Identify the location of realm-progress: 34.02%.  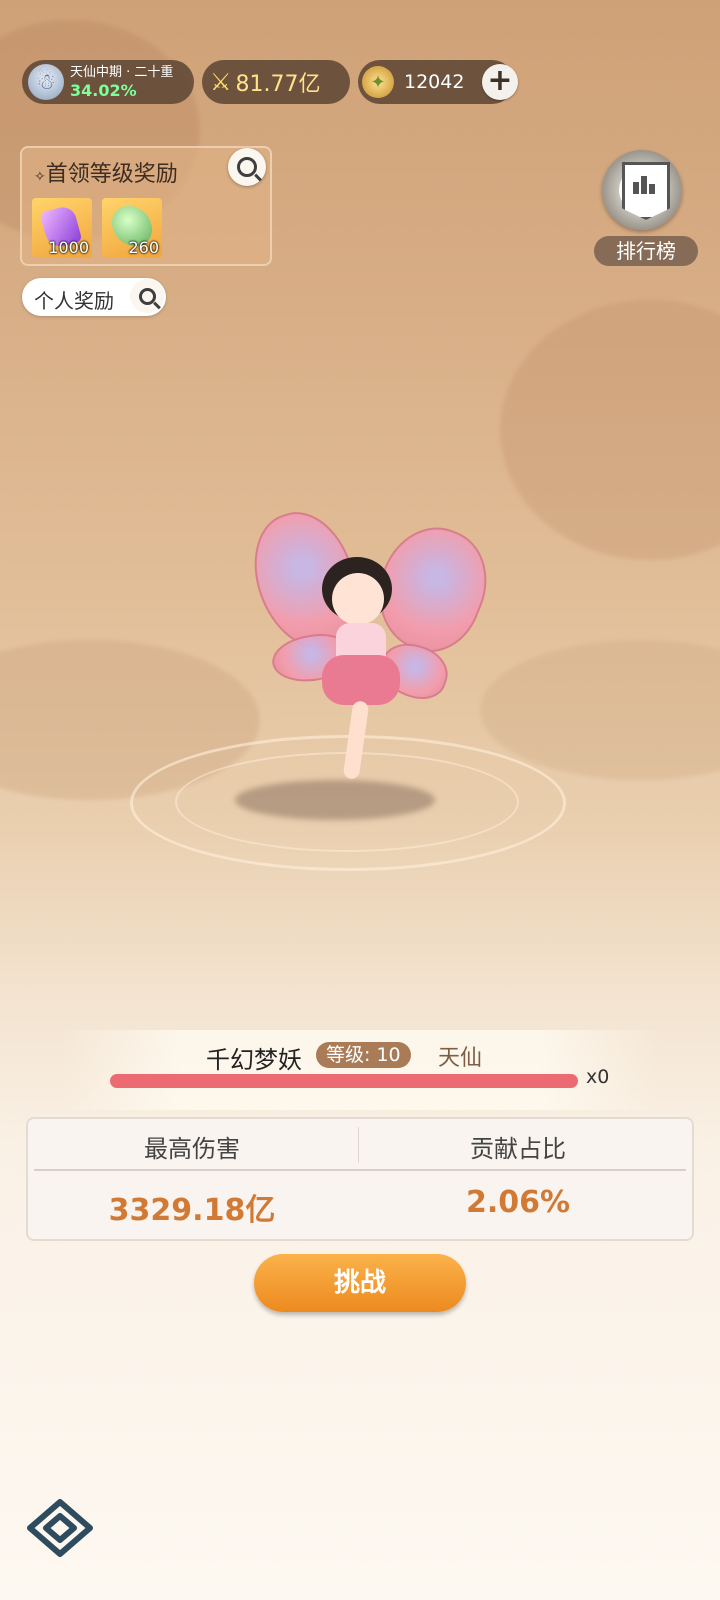
(103, 90).